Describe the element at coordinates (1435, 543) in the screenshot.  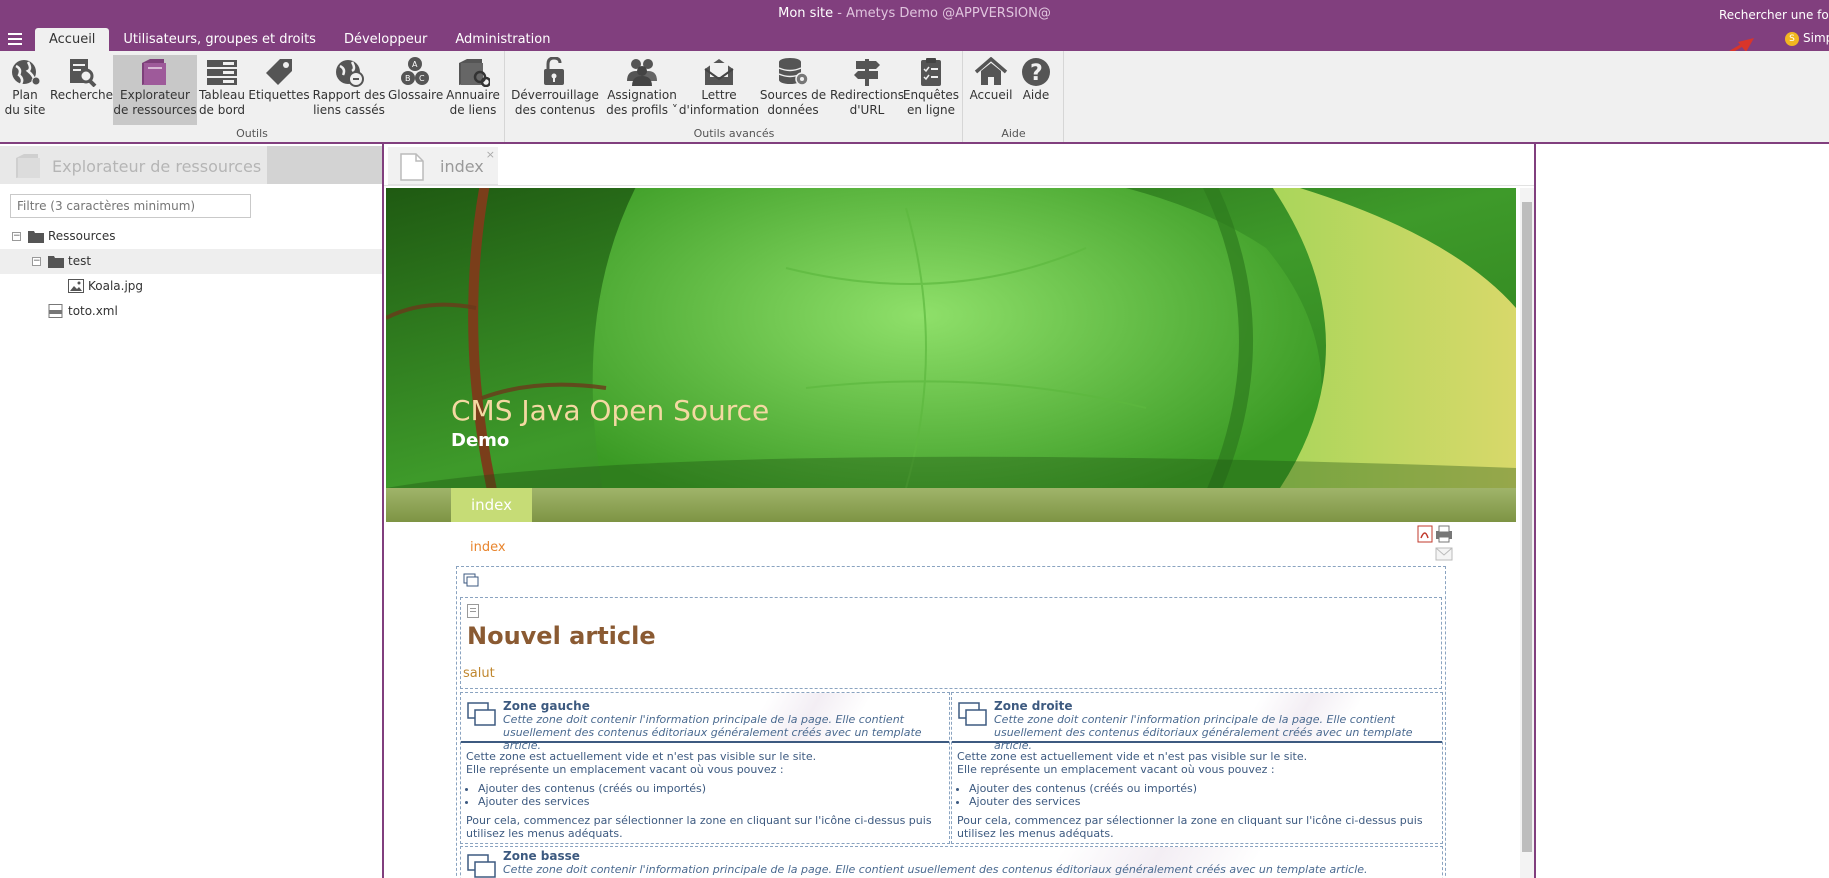
I see `page-tools` at that location.